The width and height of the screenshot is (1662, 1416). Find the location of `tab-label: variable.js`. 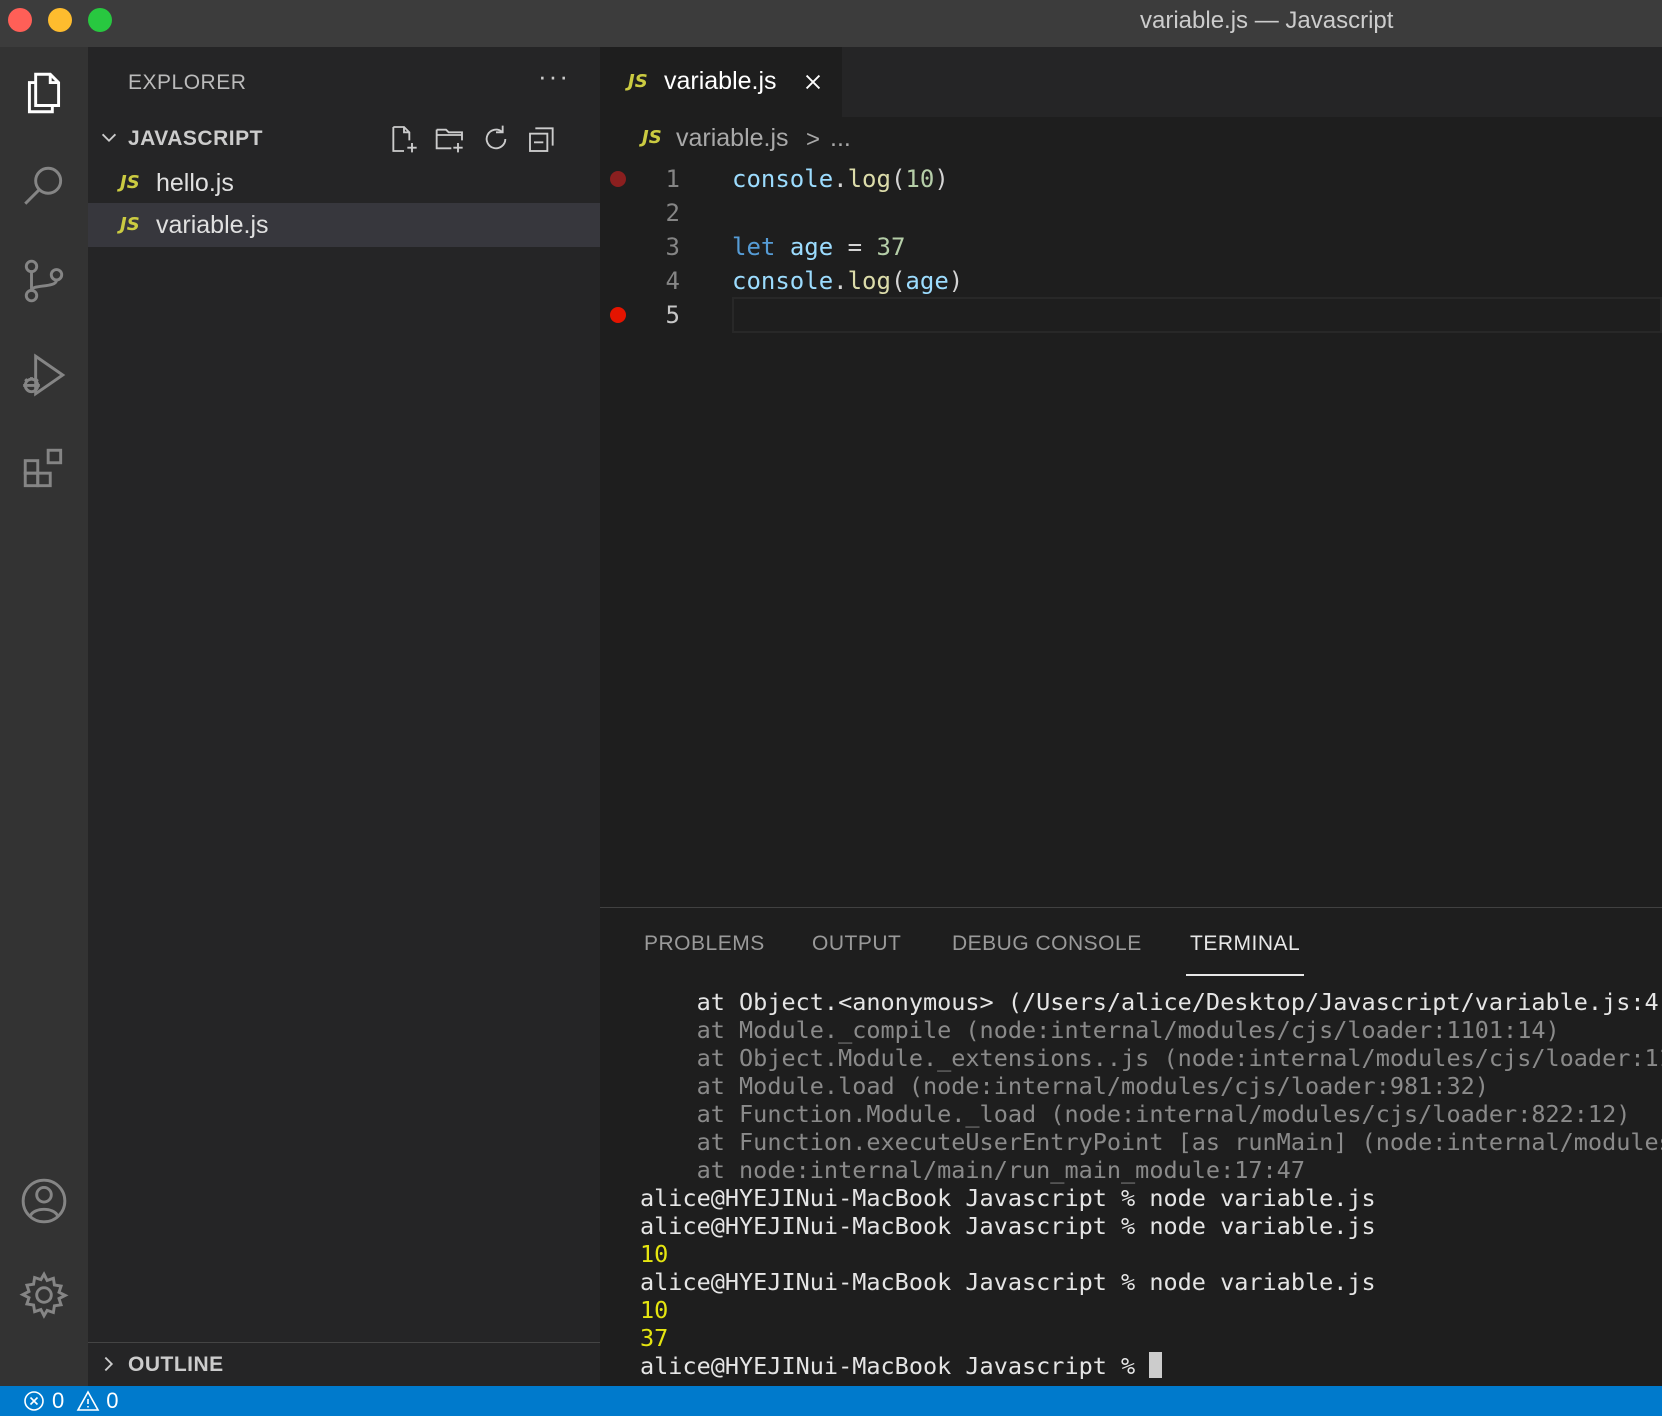

tab-label: variable.js is located at coordinates (720, 81).